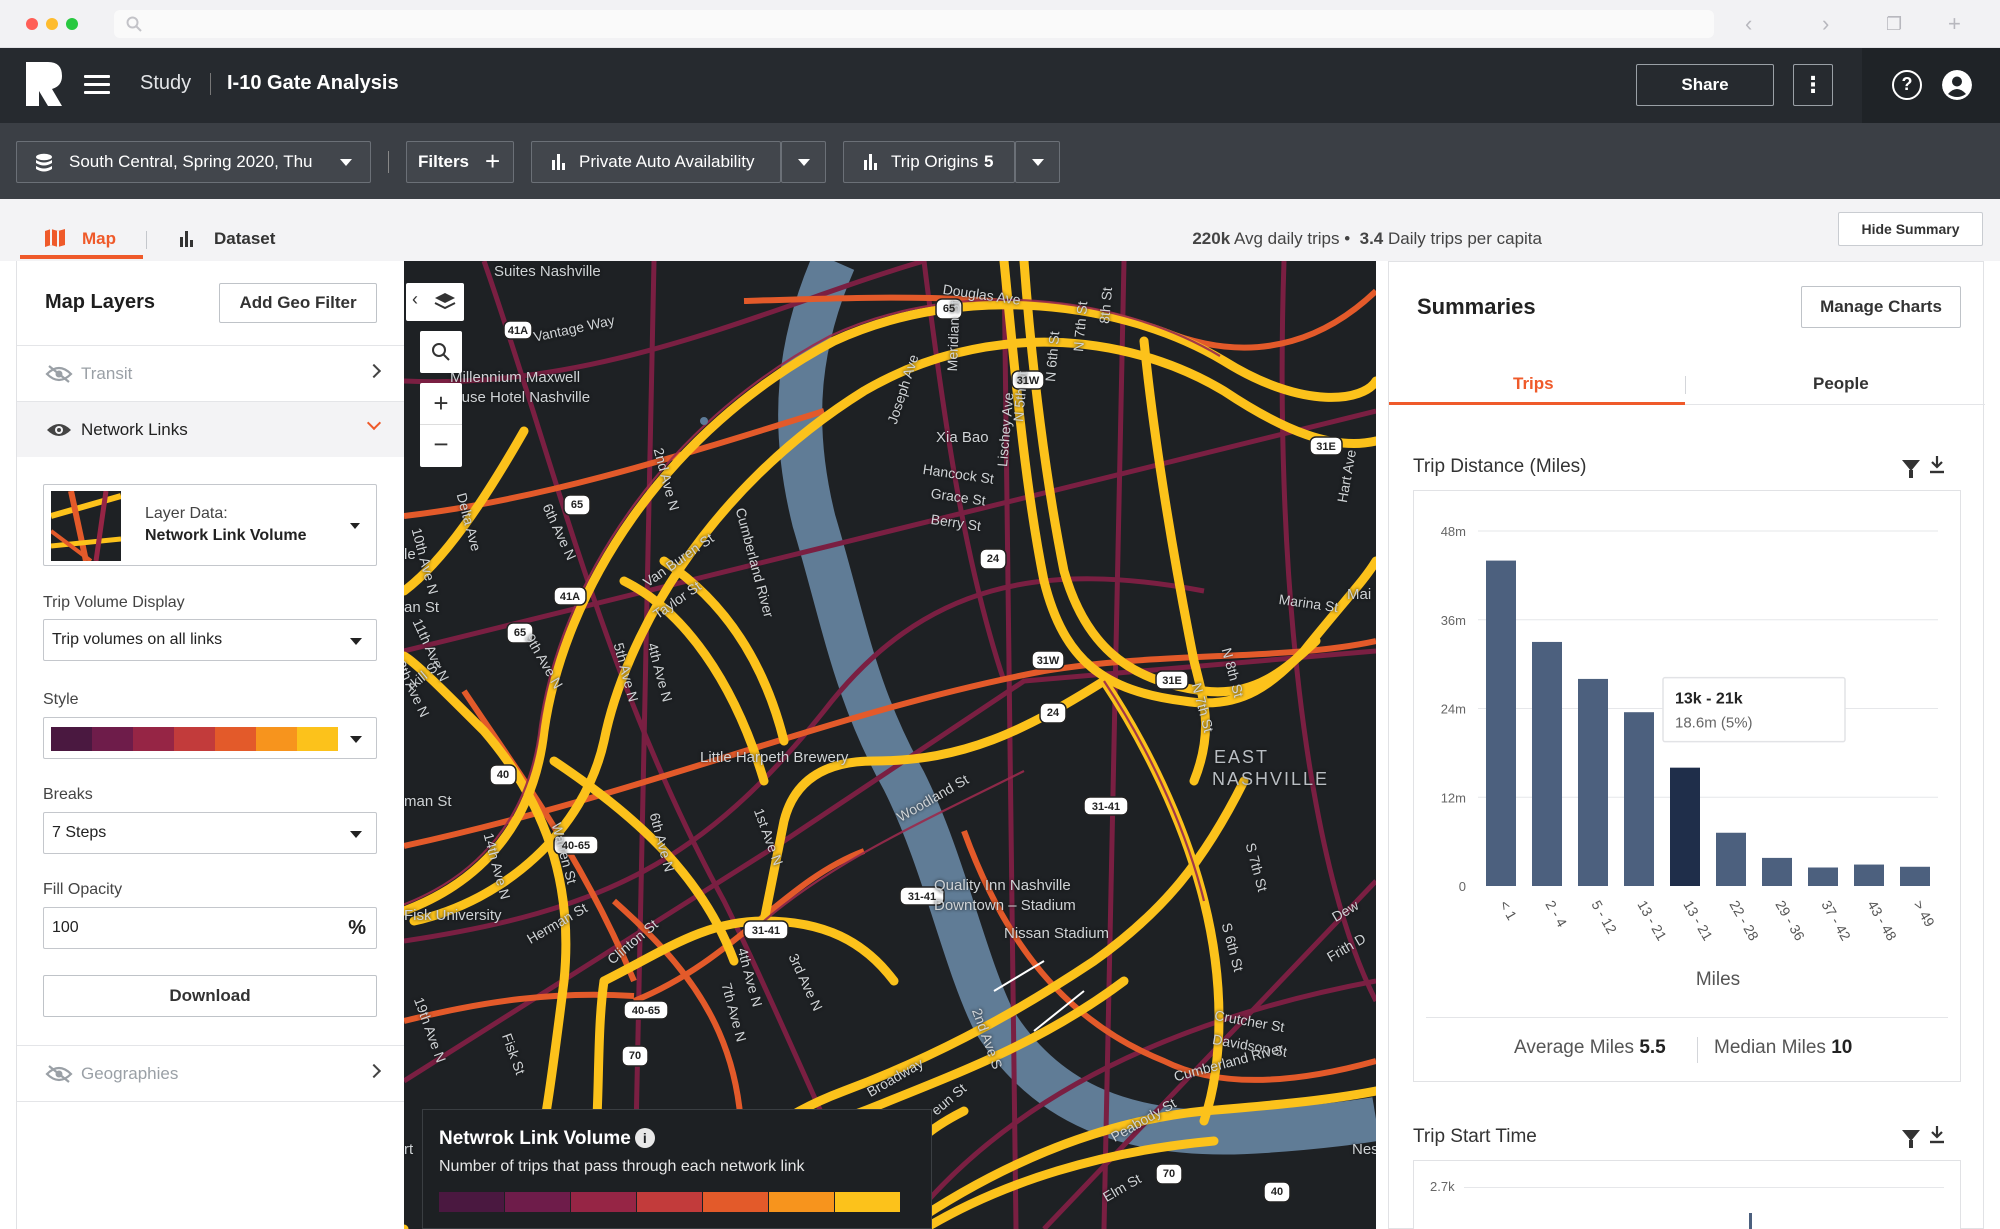 This screenshot has width=2000, height=1229. What do you see at coordinates (59, 1074) in the screenshot?
I see `eye-off-icon` at bounding box center [59, 1074].